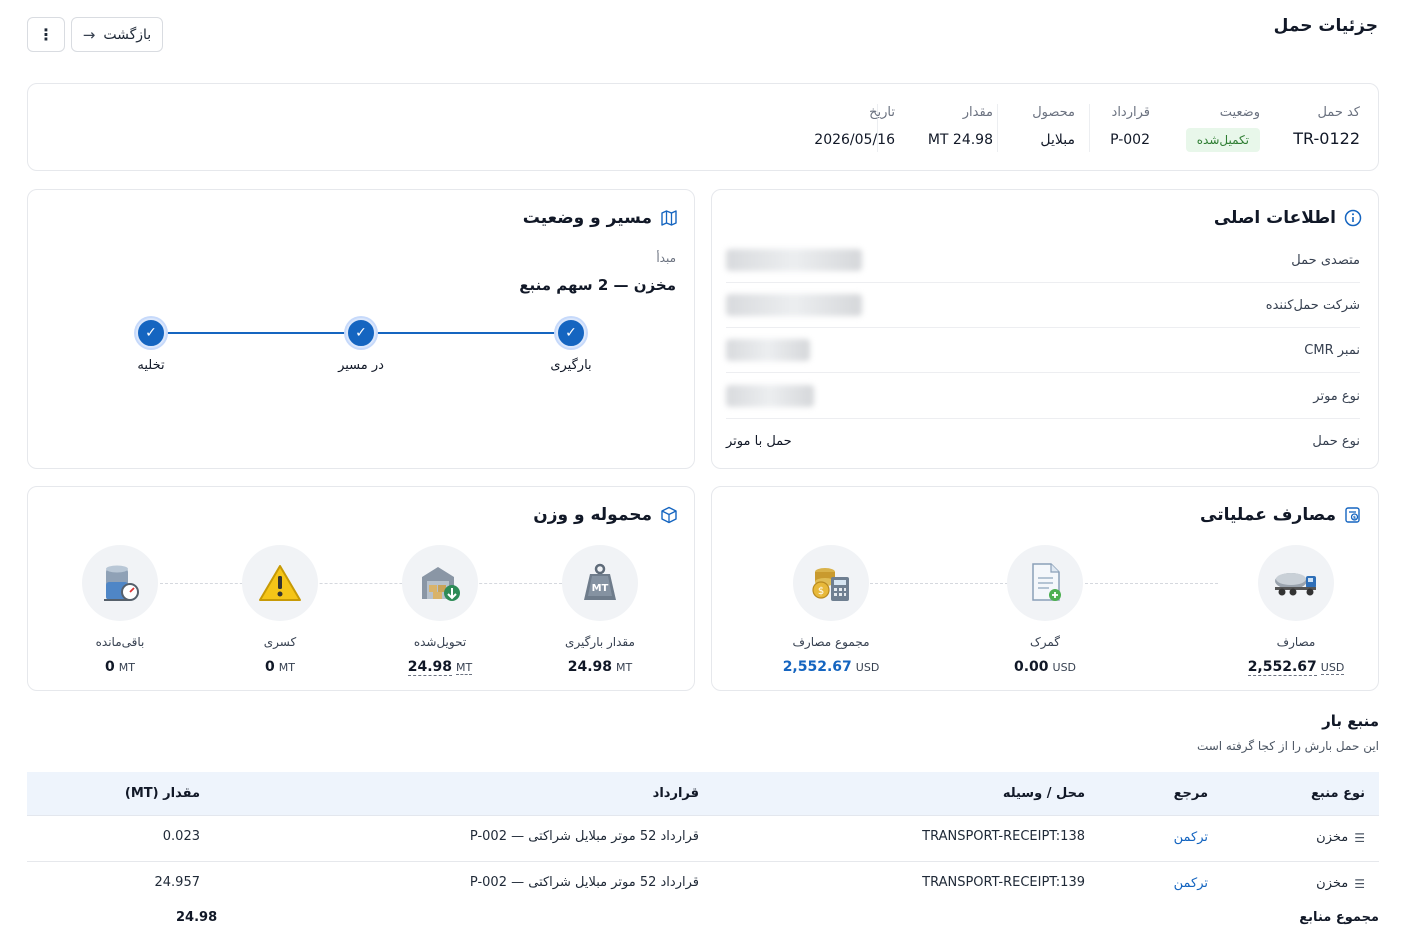  What do you see at coordinates (361, 333) in the screenshot?
I see `step-in-transit-check: ✓` at bounding box center [361, 333].